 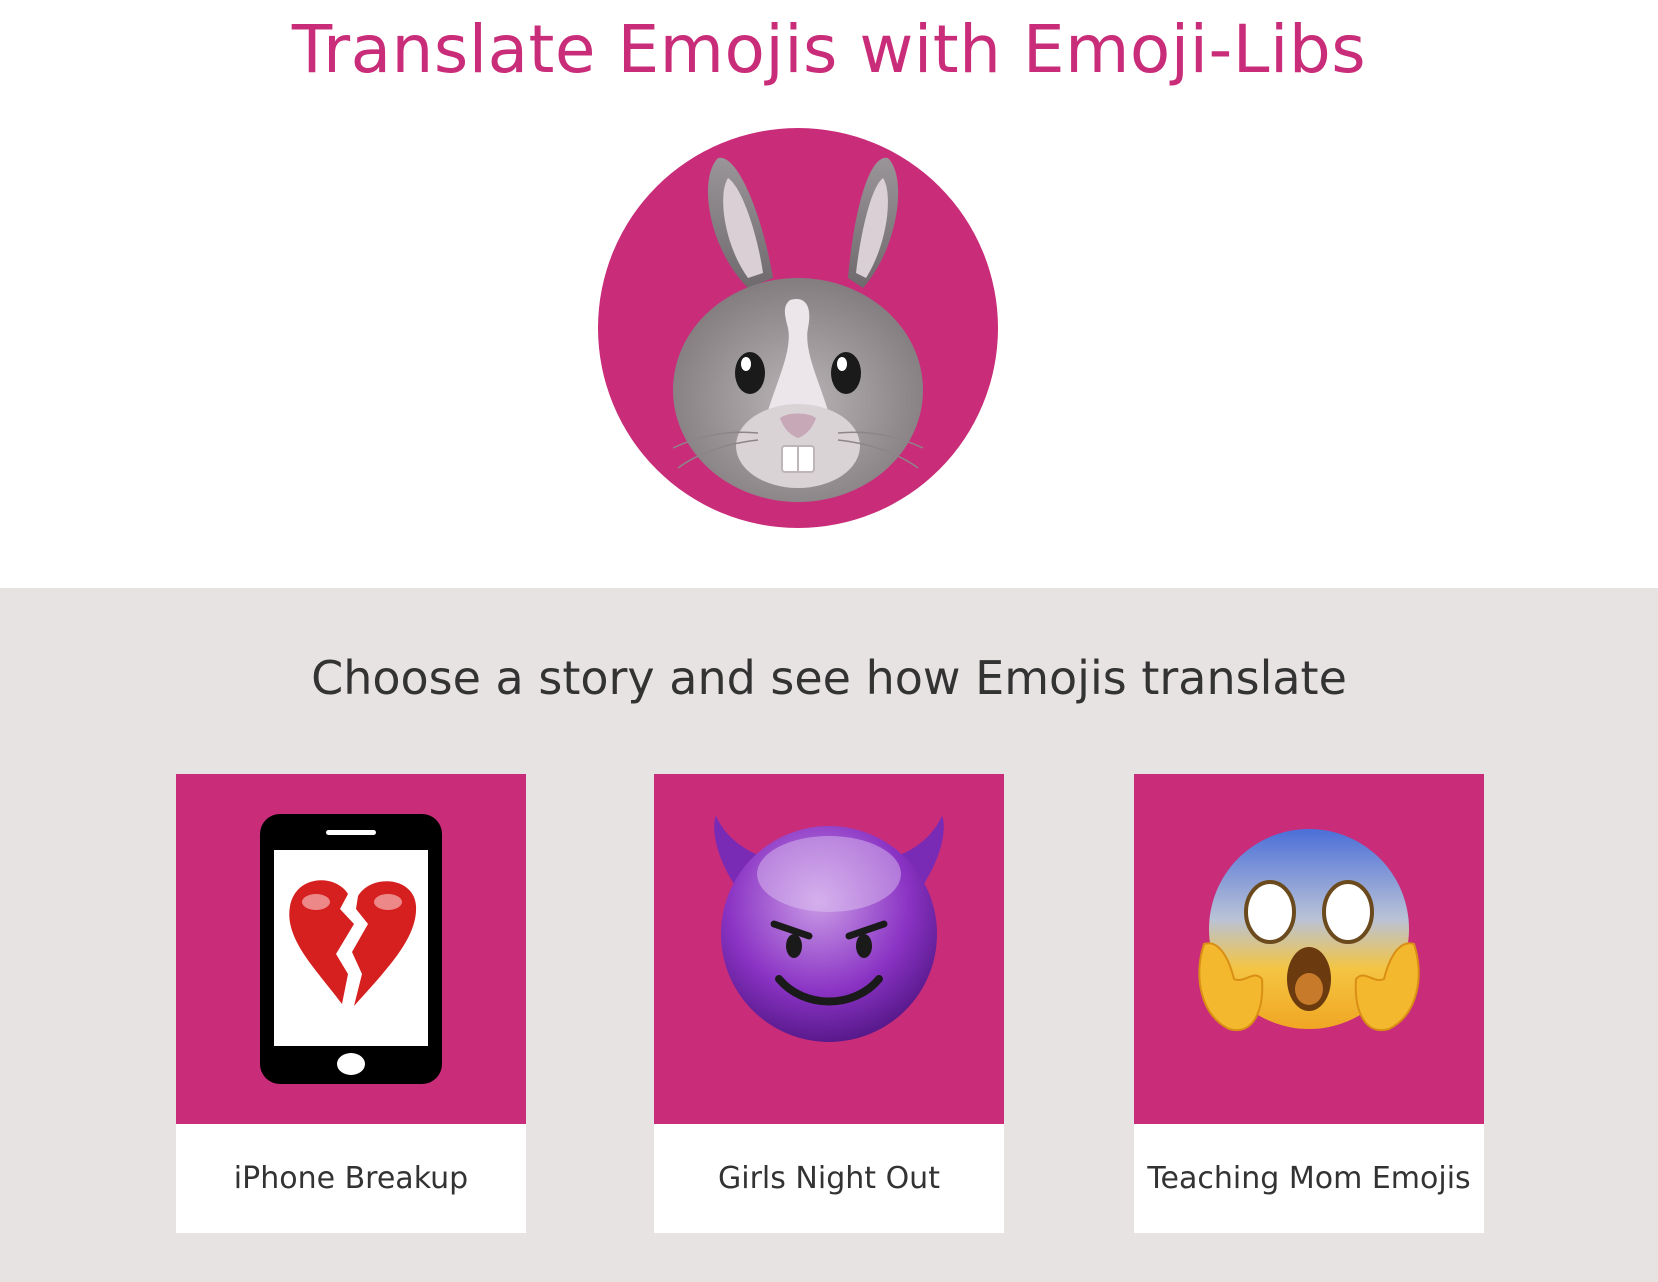 I want to click on story-card-label: Teaching Mom Emojis, so click(x=1309, y=1178).